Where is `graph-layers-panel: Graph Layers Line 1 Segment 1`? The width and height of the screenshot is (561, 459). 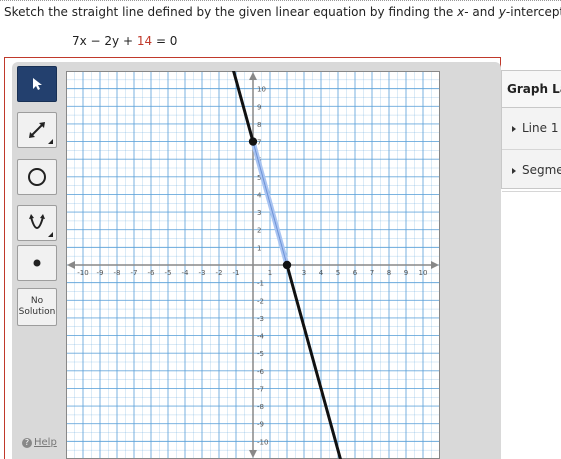 graph-layers-panel: Graph Layers Line 1 Segment 1 is located at coordinates (531, 131).